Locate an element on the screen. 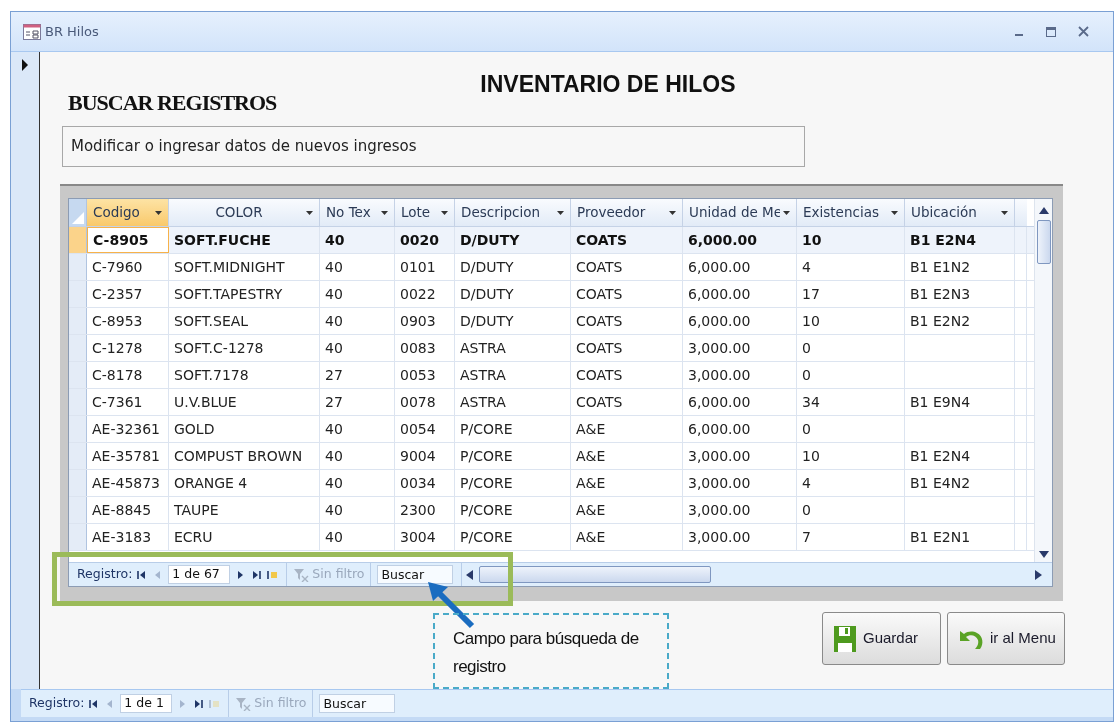 Image resolution: width=1114 pixels, height=722 pixels. table-row: C-2357 SOFT.TAPESTRY 40 0022 D/DUTY COATS 6,000.00 17 B1 E2N3 is located at coordinates (551, 294).